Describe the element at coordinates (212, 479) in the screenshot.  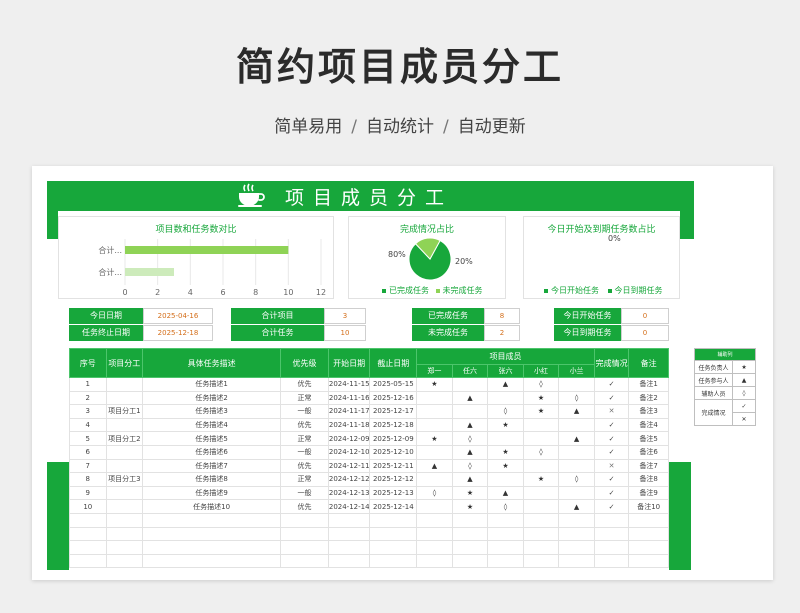
I see `cell-desc: 任务描述8` at that location.